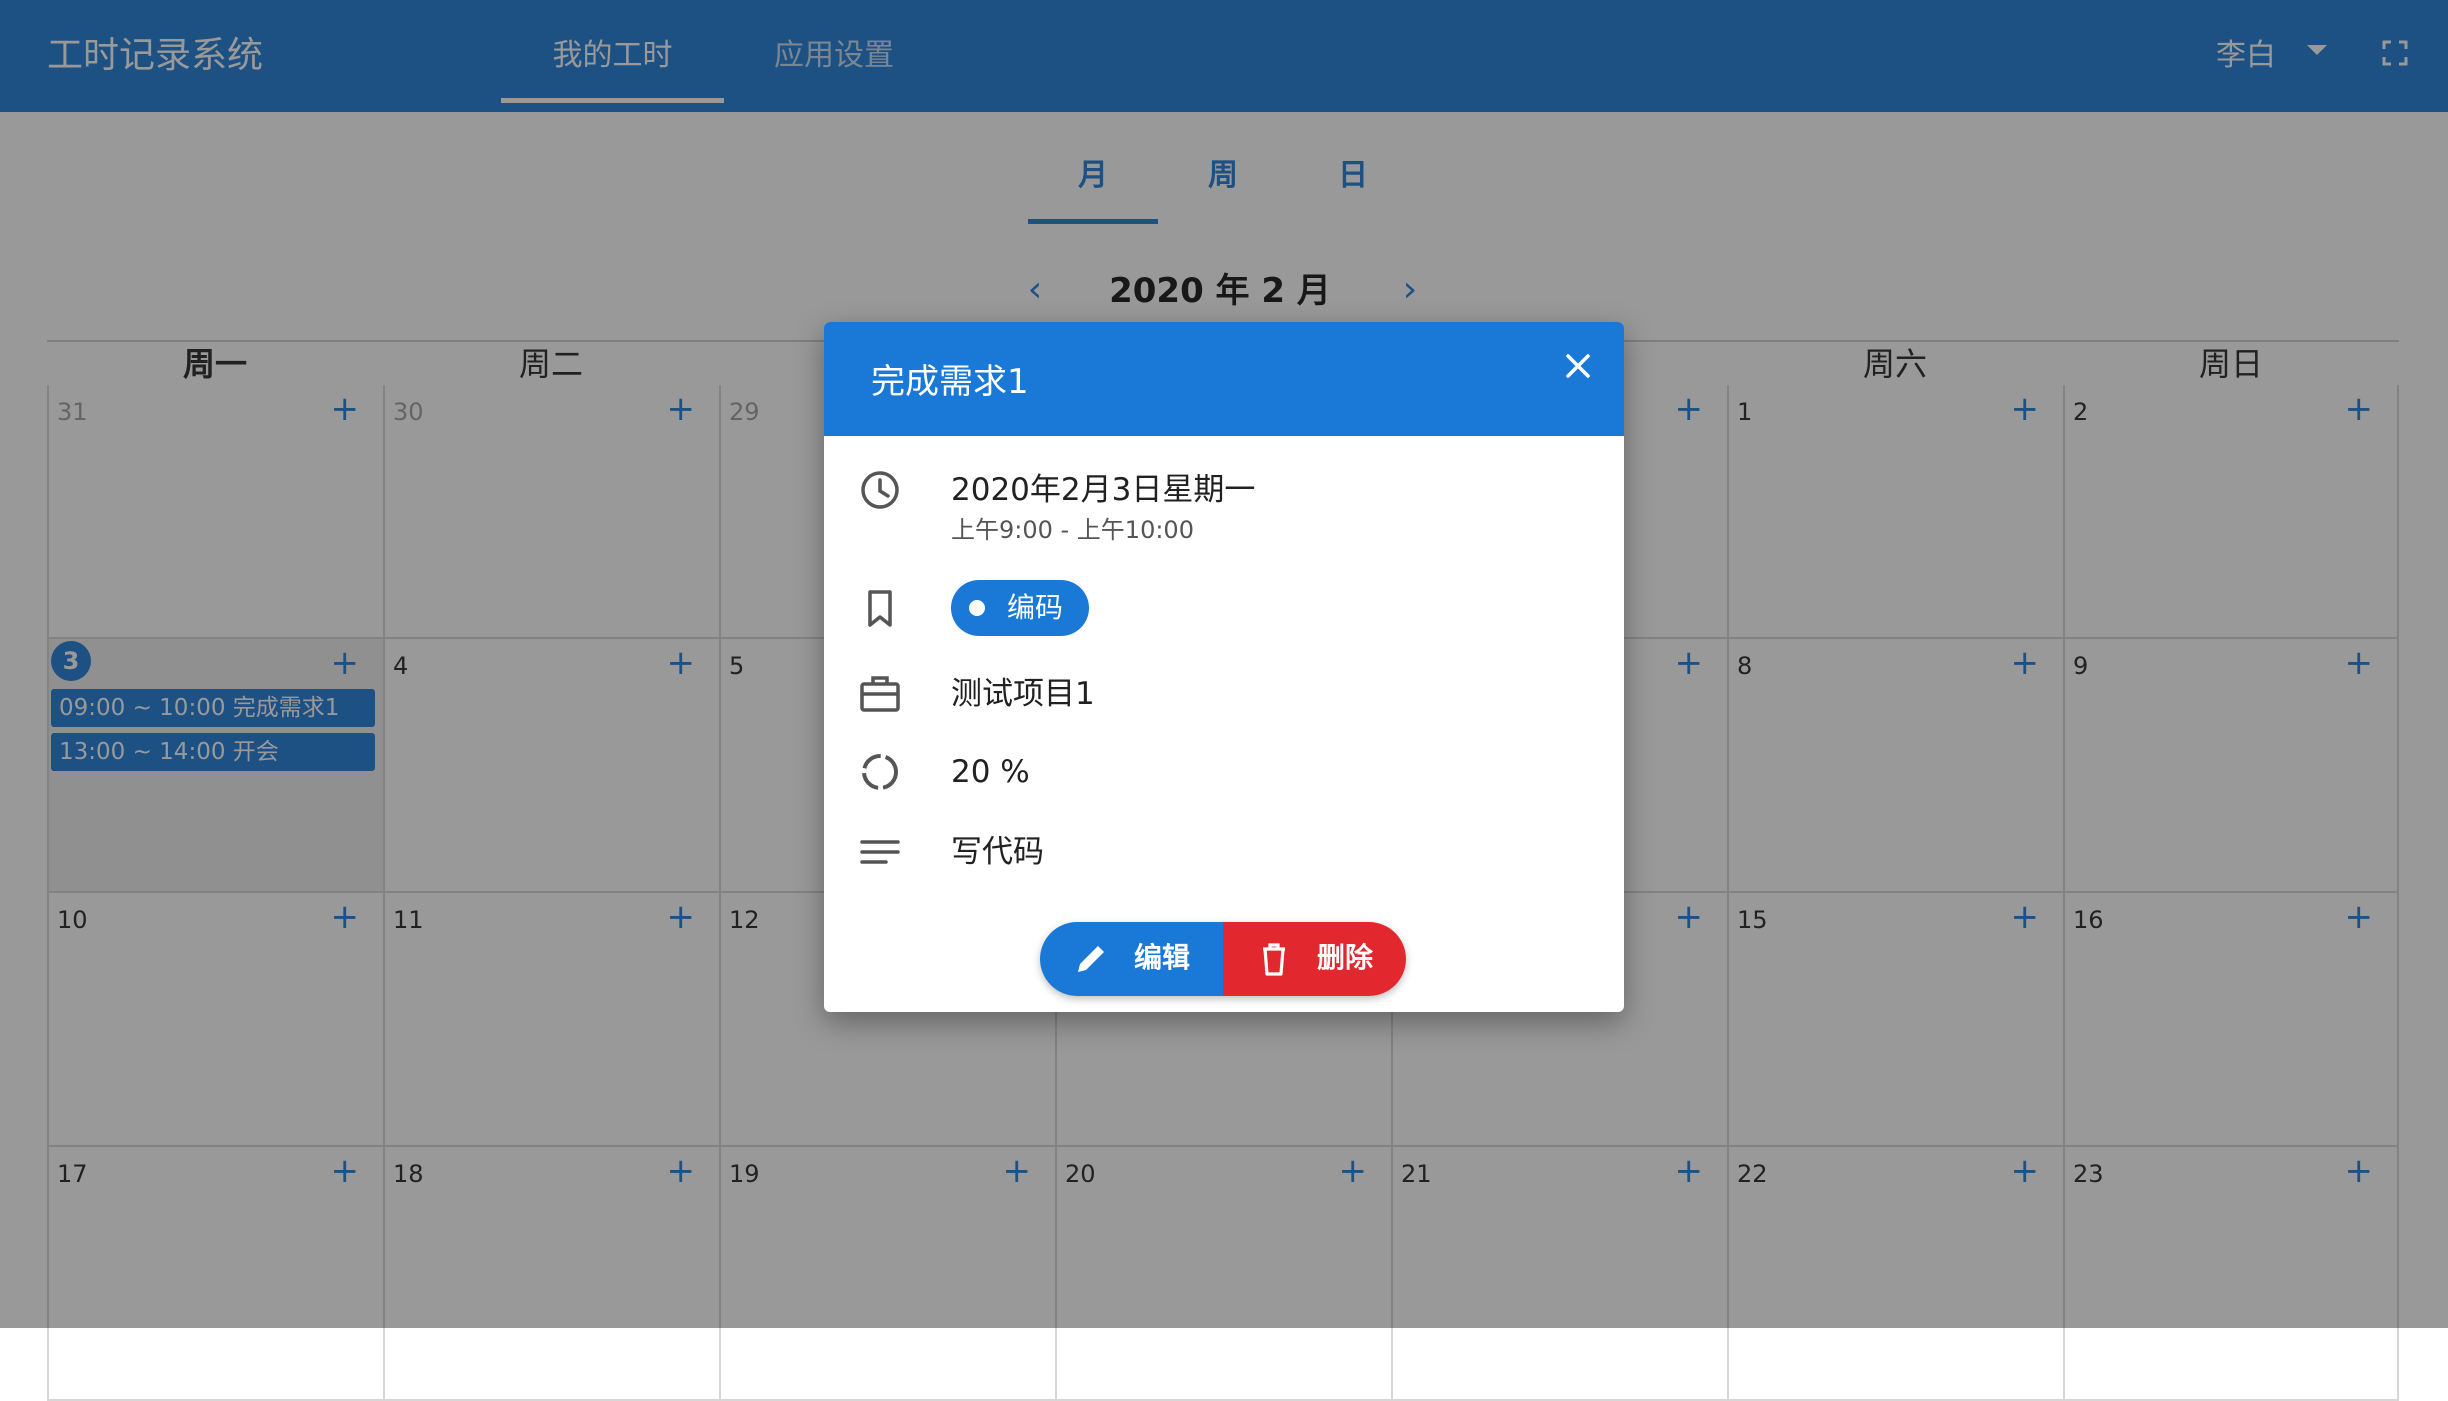  Describe the element at coordinates (880, 490) in the screenshot. I see `clock-icon` at that location.